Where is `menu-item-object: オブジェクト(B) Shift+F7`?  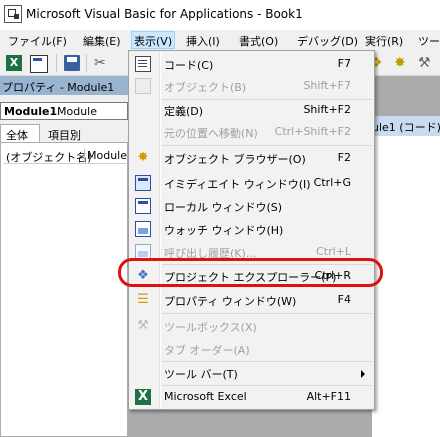
menu-item-object: オブジェクト(B) Shift+F7 is located at coordinates (252, 86).